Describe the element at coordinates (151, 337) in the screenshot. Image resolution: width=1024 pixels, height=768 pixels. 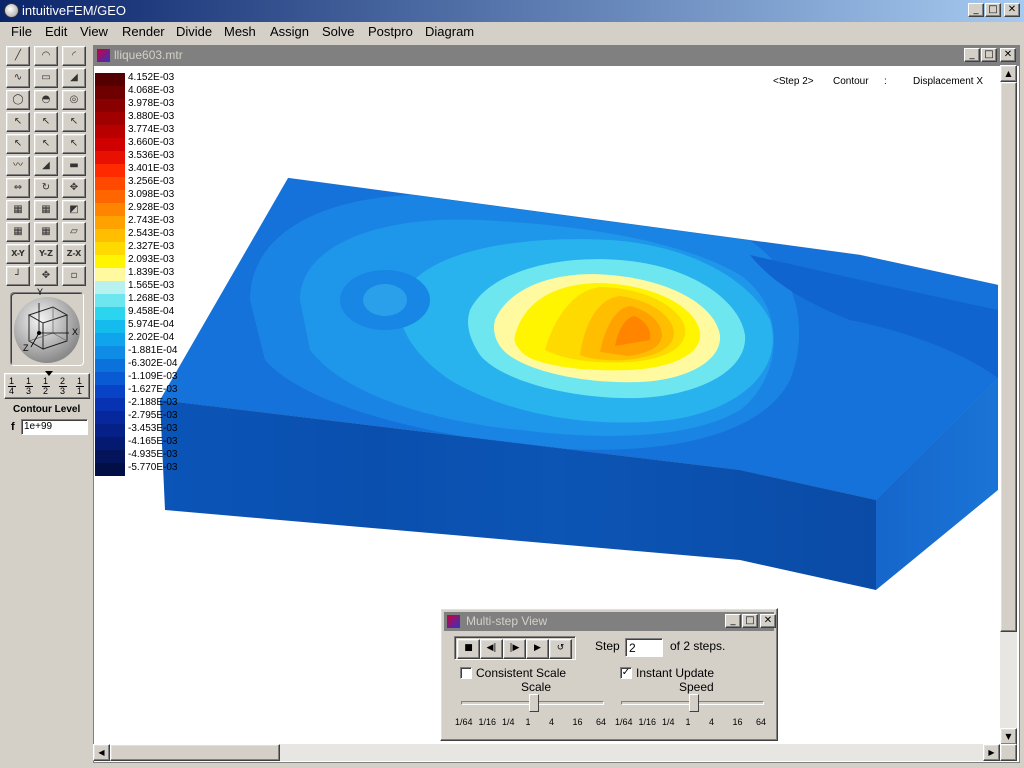
I see `legend-label: 2.202E-04` at that location.